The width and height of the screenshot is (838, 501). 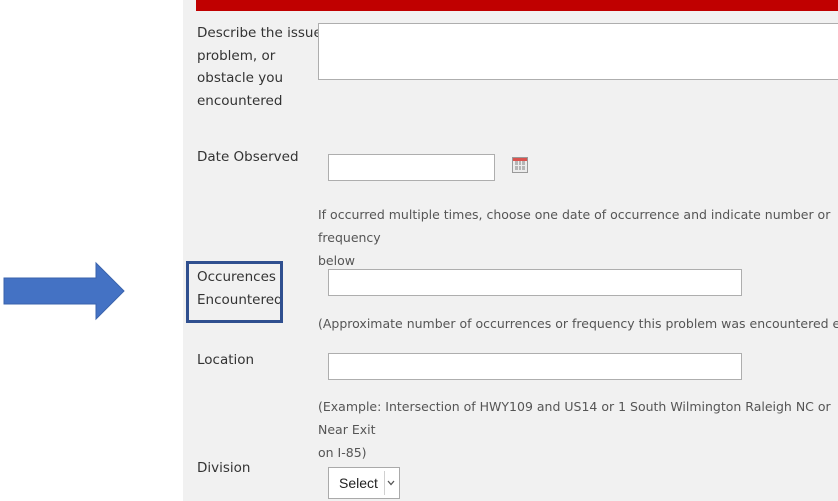 I want to click on division-label: Division, so click(x=224, y=468).